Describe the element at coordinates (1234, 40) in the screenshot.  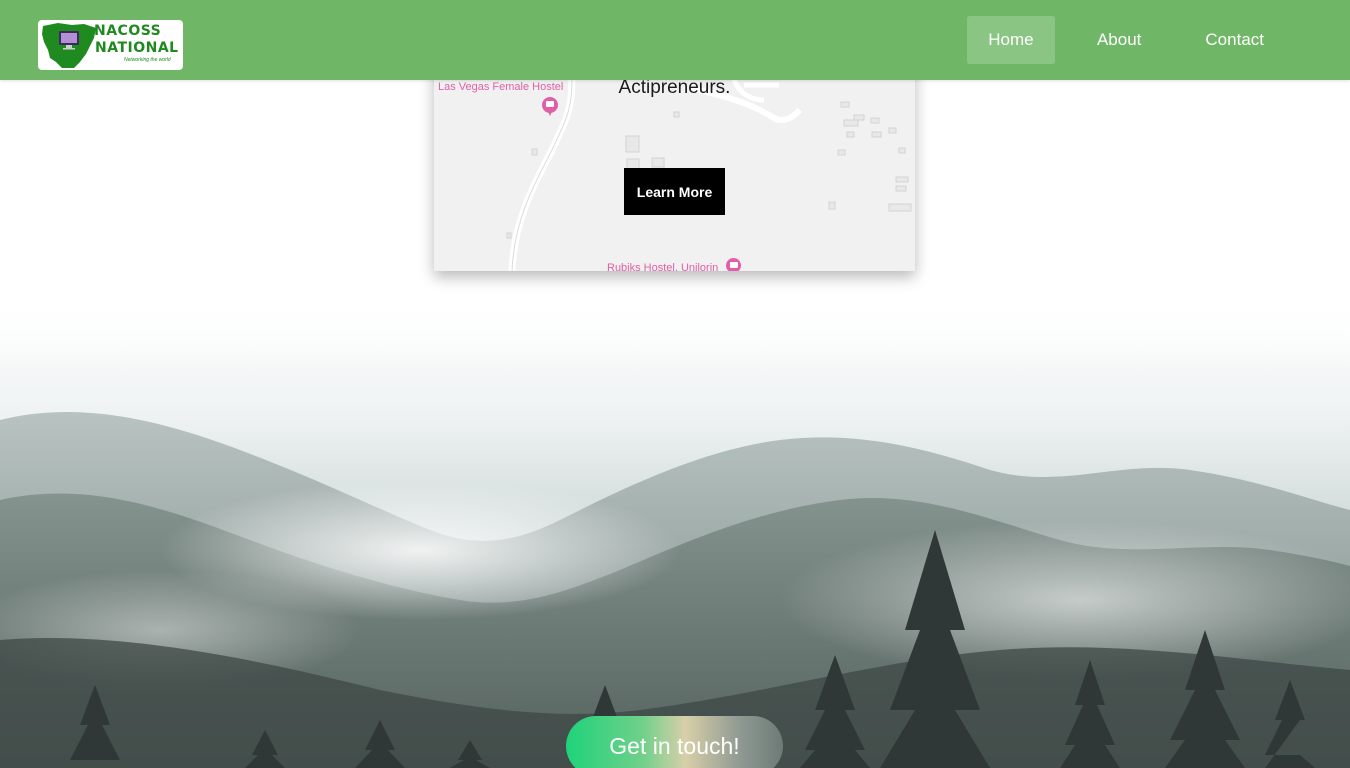
I see `nav-contact: Contact` at that location.